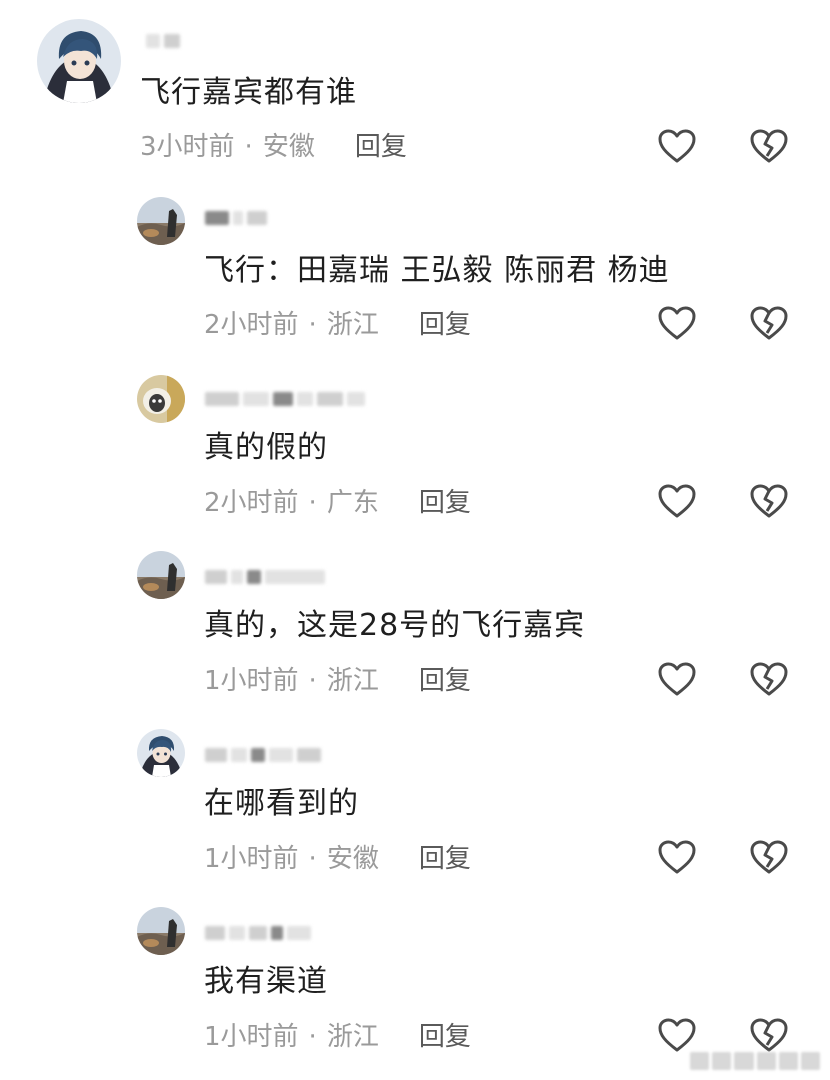 The width and height of the screenshot is (830, 1080). What do you see at coordinates (266, 981) in the screenshot?
I see `comment-text: 我有渠道` at bounding box center [266, 981].